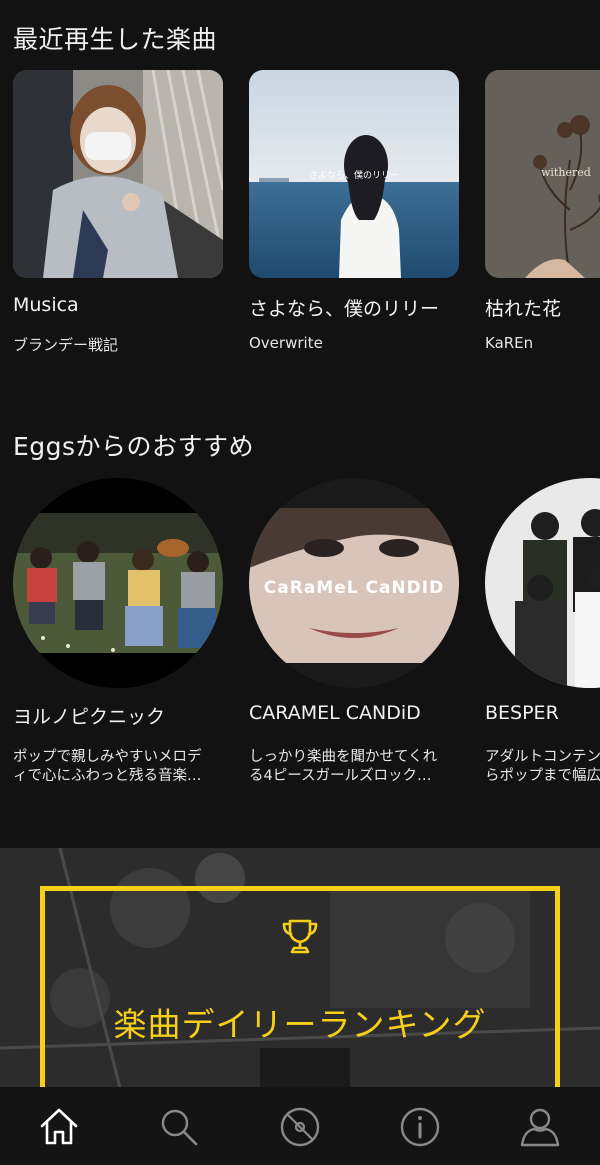 This screenshot has height=1165, width=600. I want to click on tab-info, so click(420, 1127).